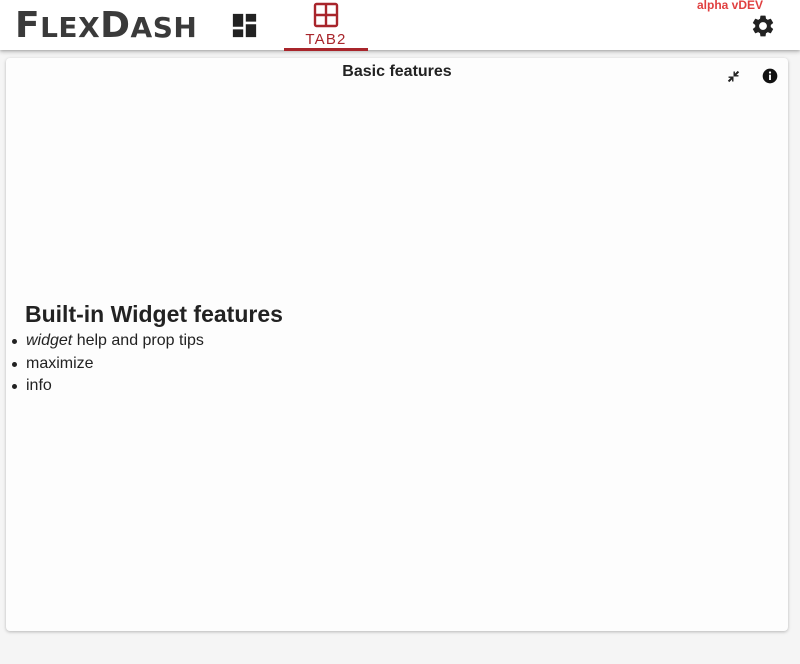  I want to click on list-item: maximize, so click(397, 364).